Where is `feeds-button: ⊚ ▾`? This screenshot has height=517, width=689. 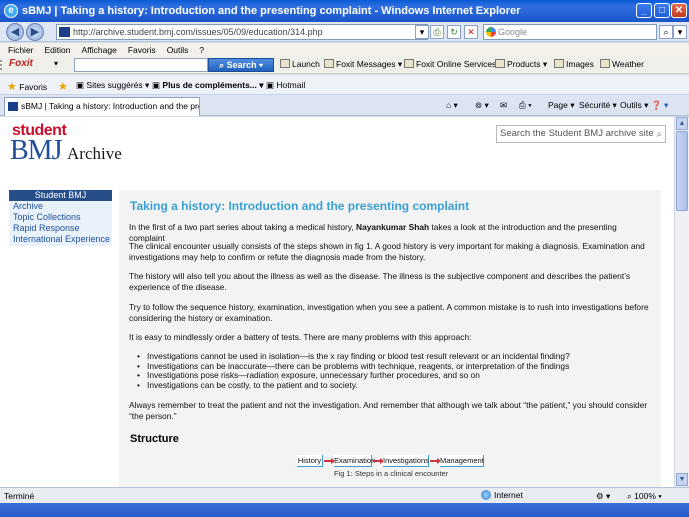
feeds-button: ⊚ ▾ is located at coordinates (482, 105).